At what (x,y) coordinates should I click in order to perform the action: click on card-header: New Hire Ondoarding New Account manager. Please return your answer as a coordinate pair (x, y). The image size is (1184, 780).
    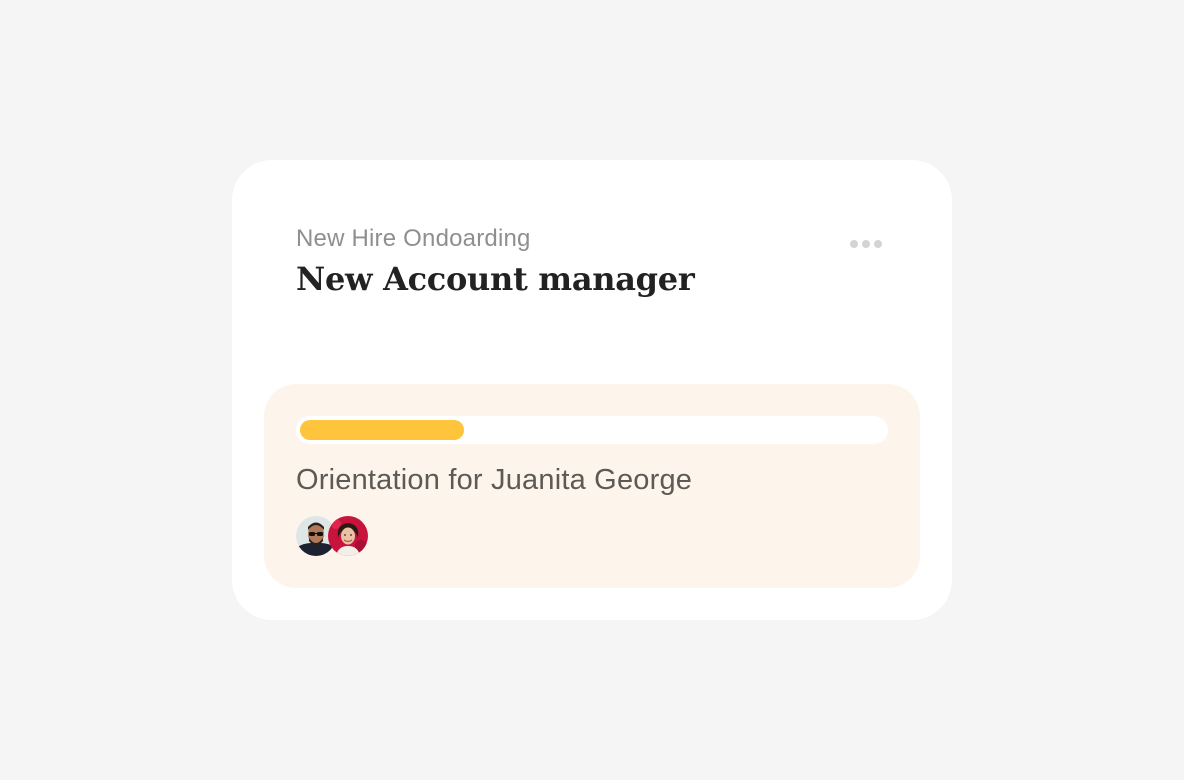
    Looking at the image, I should click on (495, 262).